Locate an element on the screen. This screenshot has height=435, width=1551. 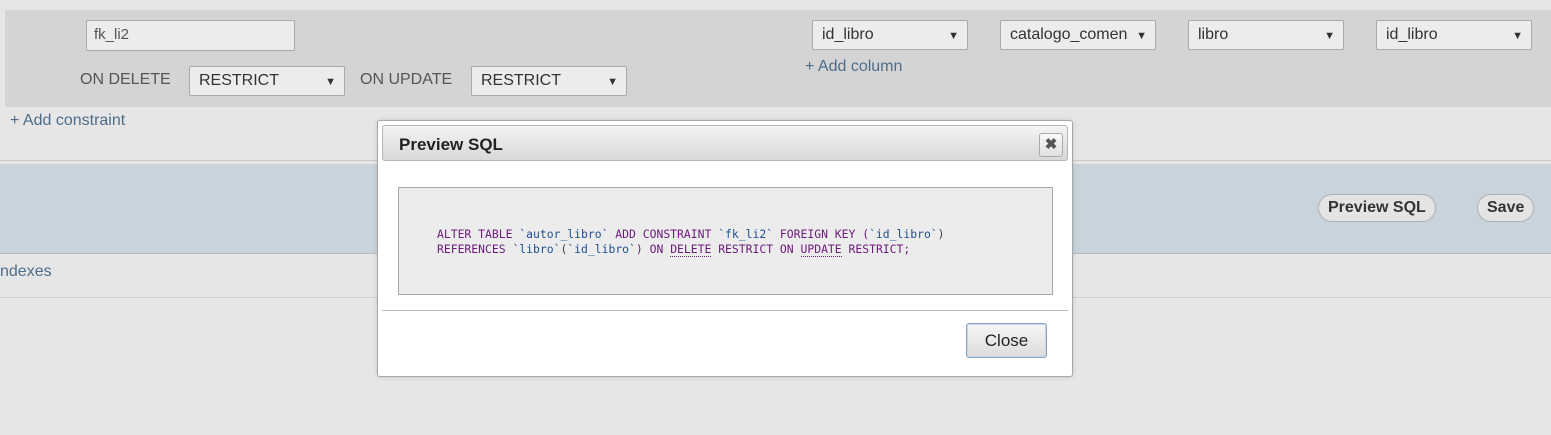
dialog-title: Preview SQL is located at coordinates (451, 144).